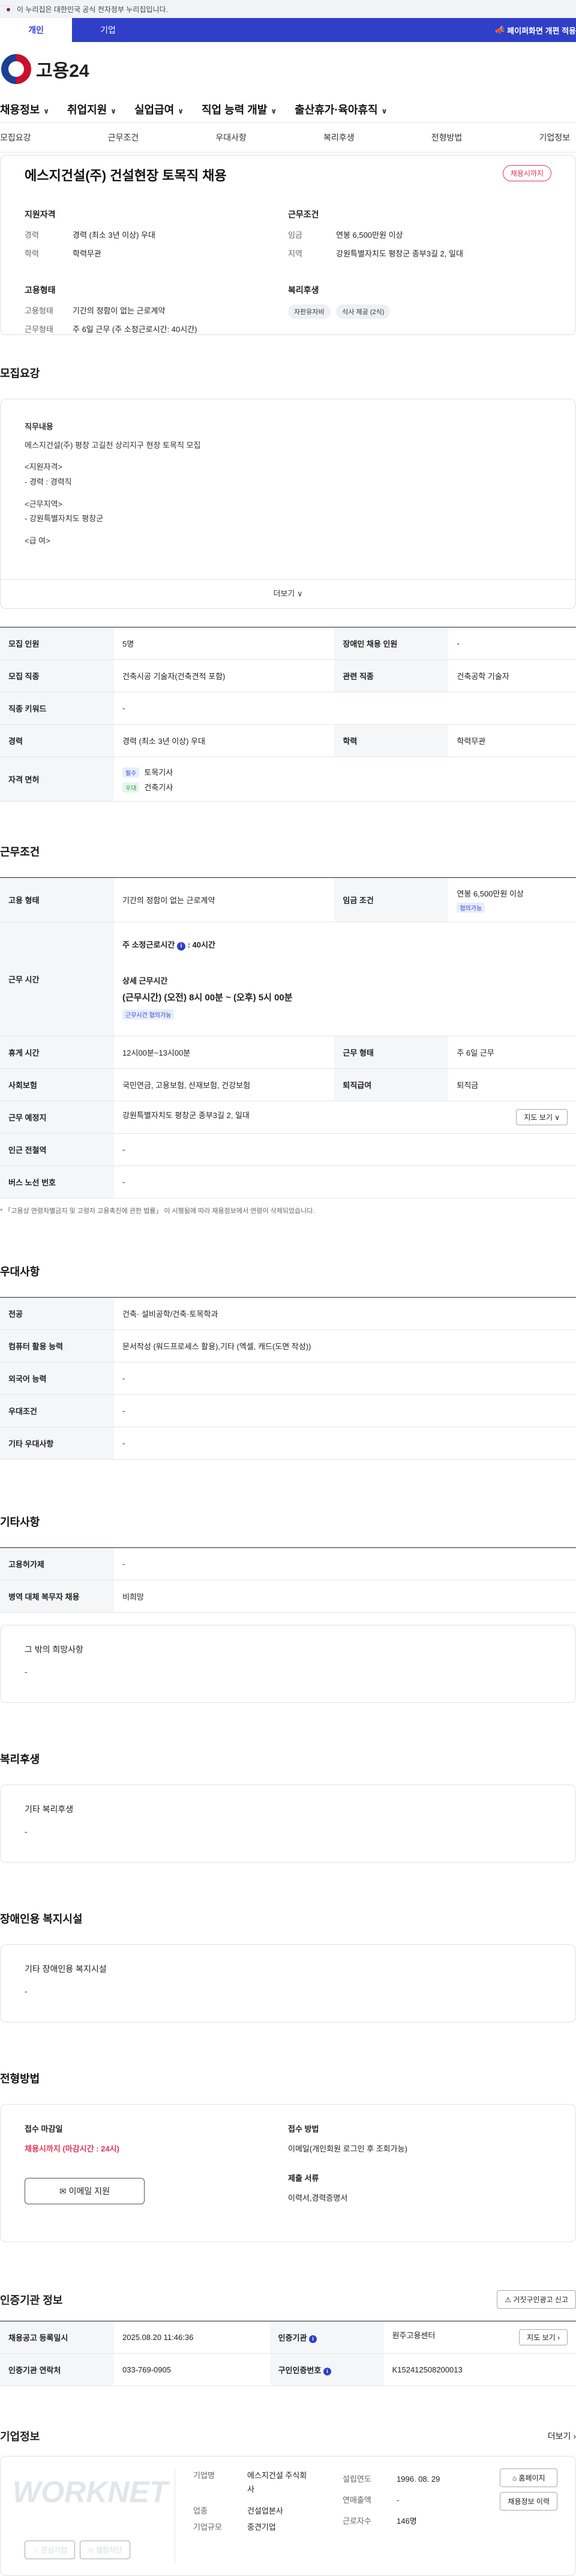 This screenshot has height=2576, width=576. I want to click on notice-link: 📣 페이퍼화면 개편 적용, so click(535, 30).